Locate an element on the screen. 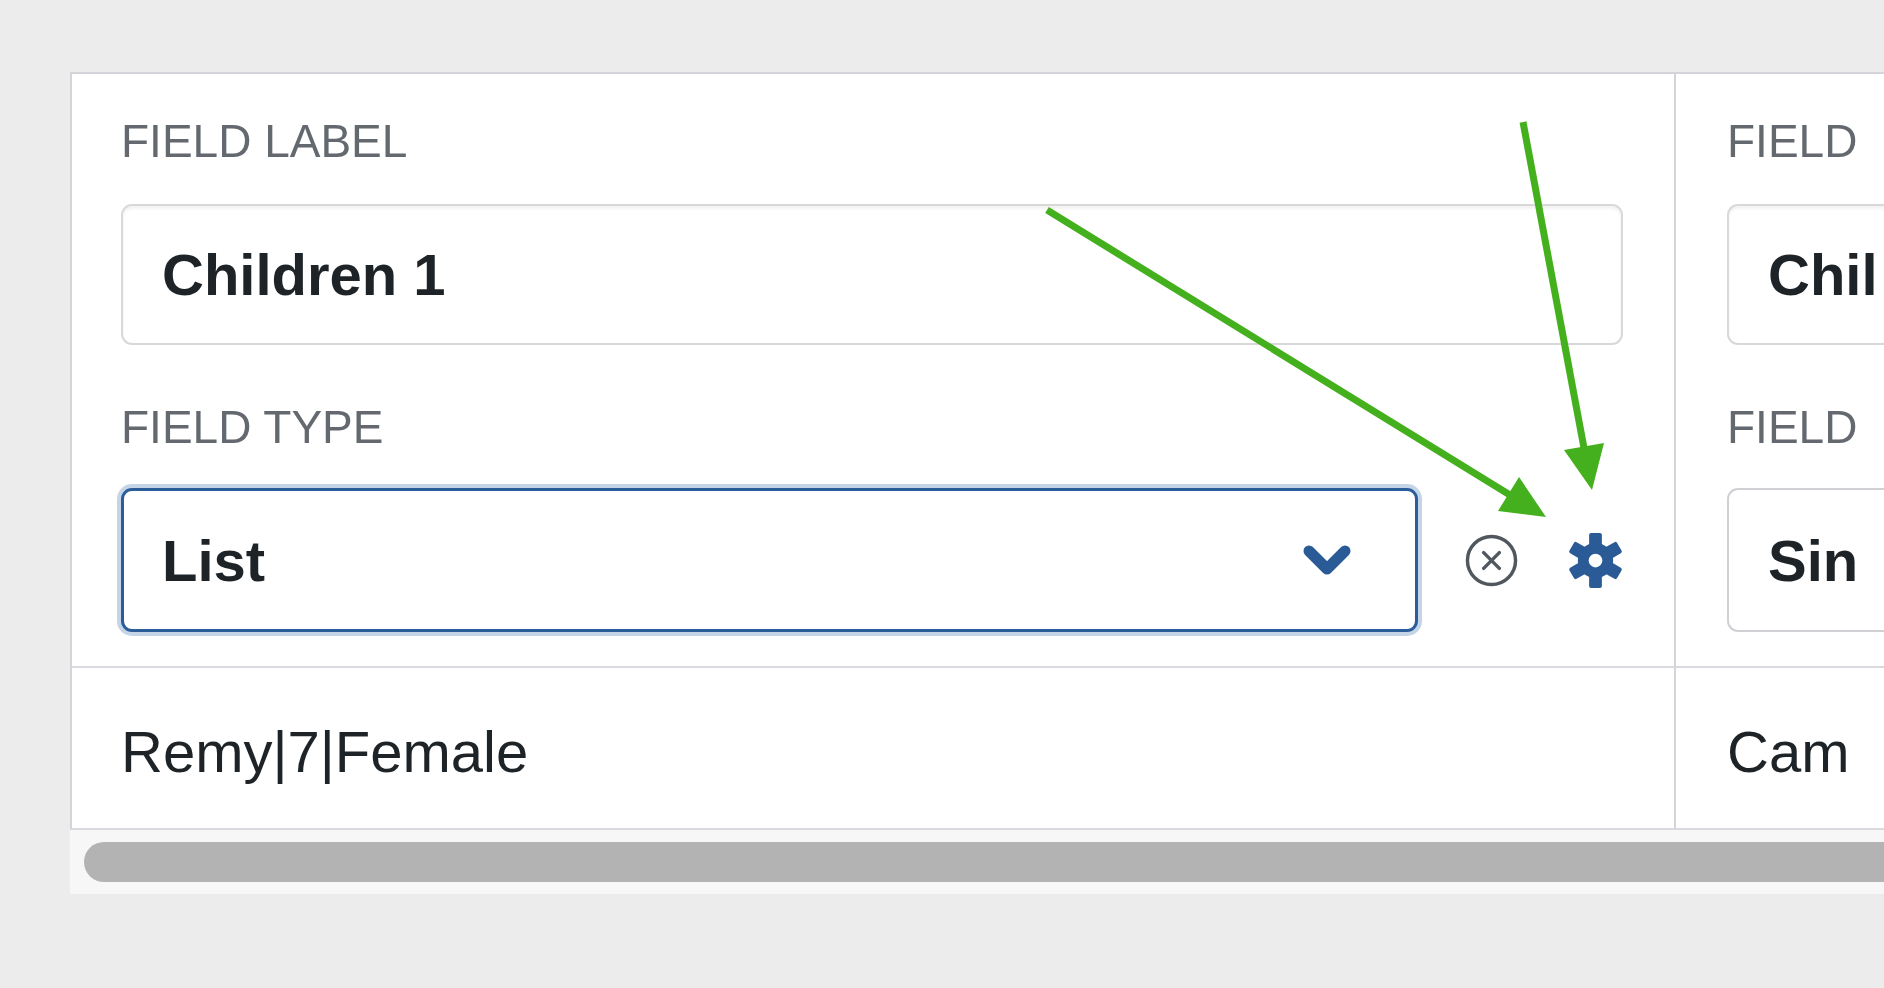 The height and width of the screenshot is (988, 1884). gear-icon is located at coordinates (1595, 560).